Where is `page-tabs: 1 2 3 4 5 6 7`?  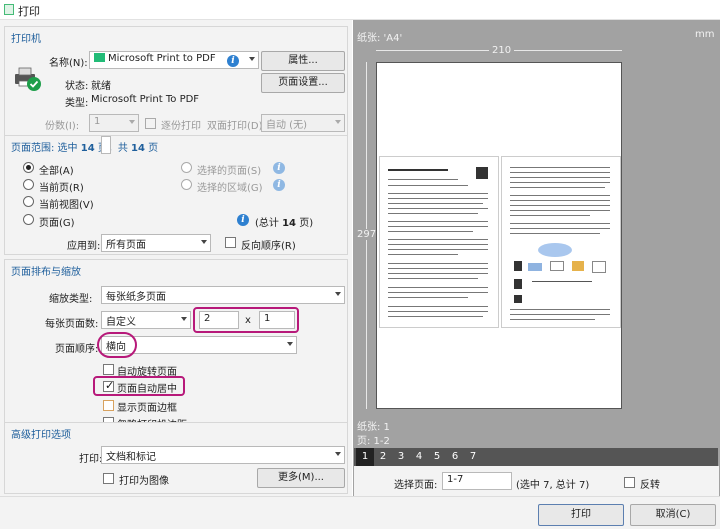
page-tabs: 1 2 3 4 5 6 7 is located at coordinates (536, 457).